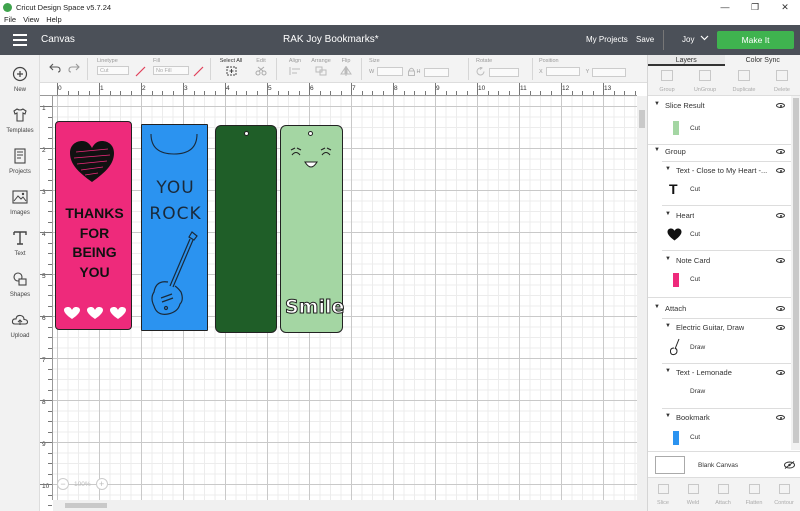 This screenshot has width=800, height=511. I want to click on user-menu: Joy, so click(688, 39).